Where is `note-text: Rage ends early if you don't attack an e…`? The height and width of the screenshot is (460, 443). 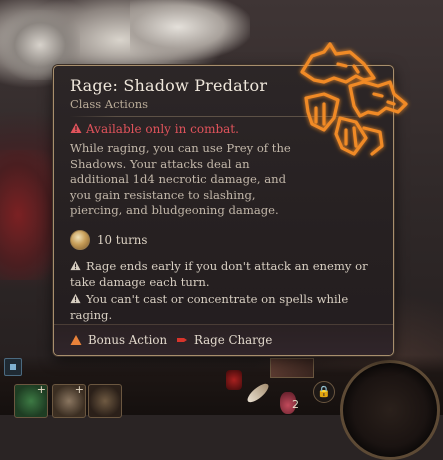 note-text: Rage ends early if you don't attack an e… is located at coordinates (219, 274).